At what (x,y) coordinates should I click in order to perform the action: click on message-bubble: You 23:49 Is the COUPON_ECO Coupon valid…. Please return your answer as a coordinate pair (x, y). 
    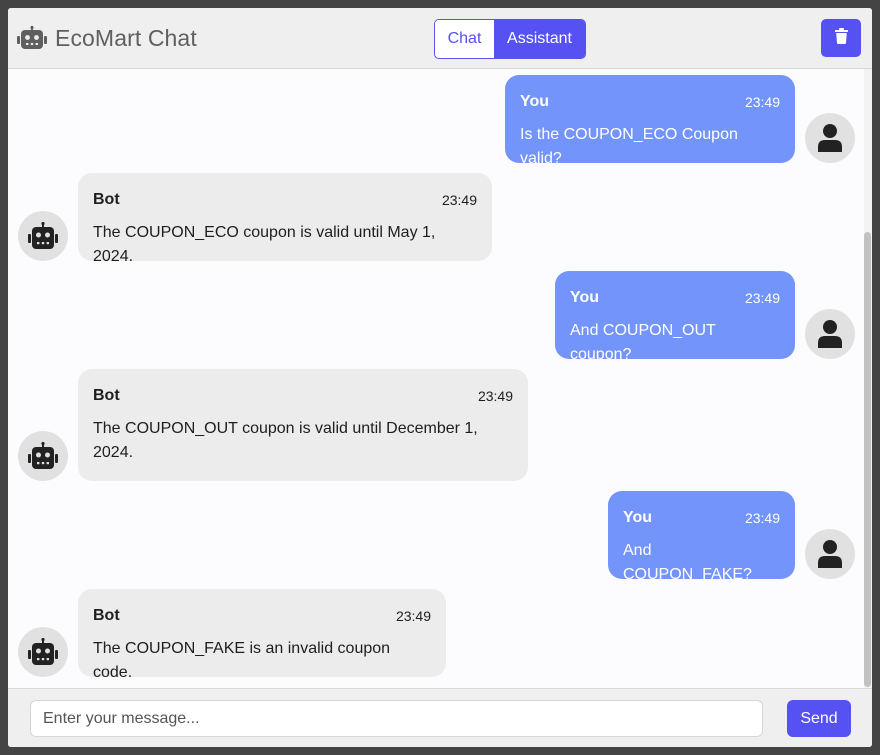
    Looking at the image, I should click on (650, 121).